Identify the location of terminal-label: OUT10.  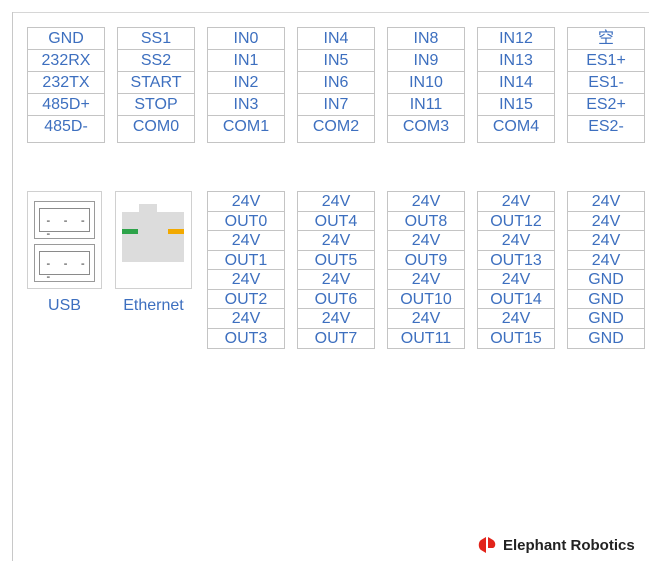
(426, 299).